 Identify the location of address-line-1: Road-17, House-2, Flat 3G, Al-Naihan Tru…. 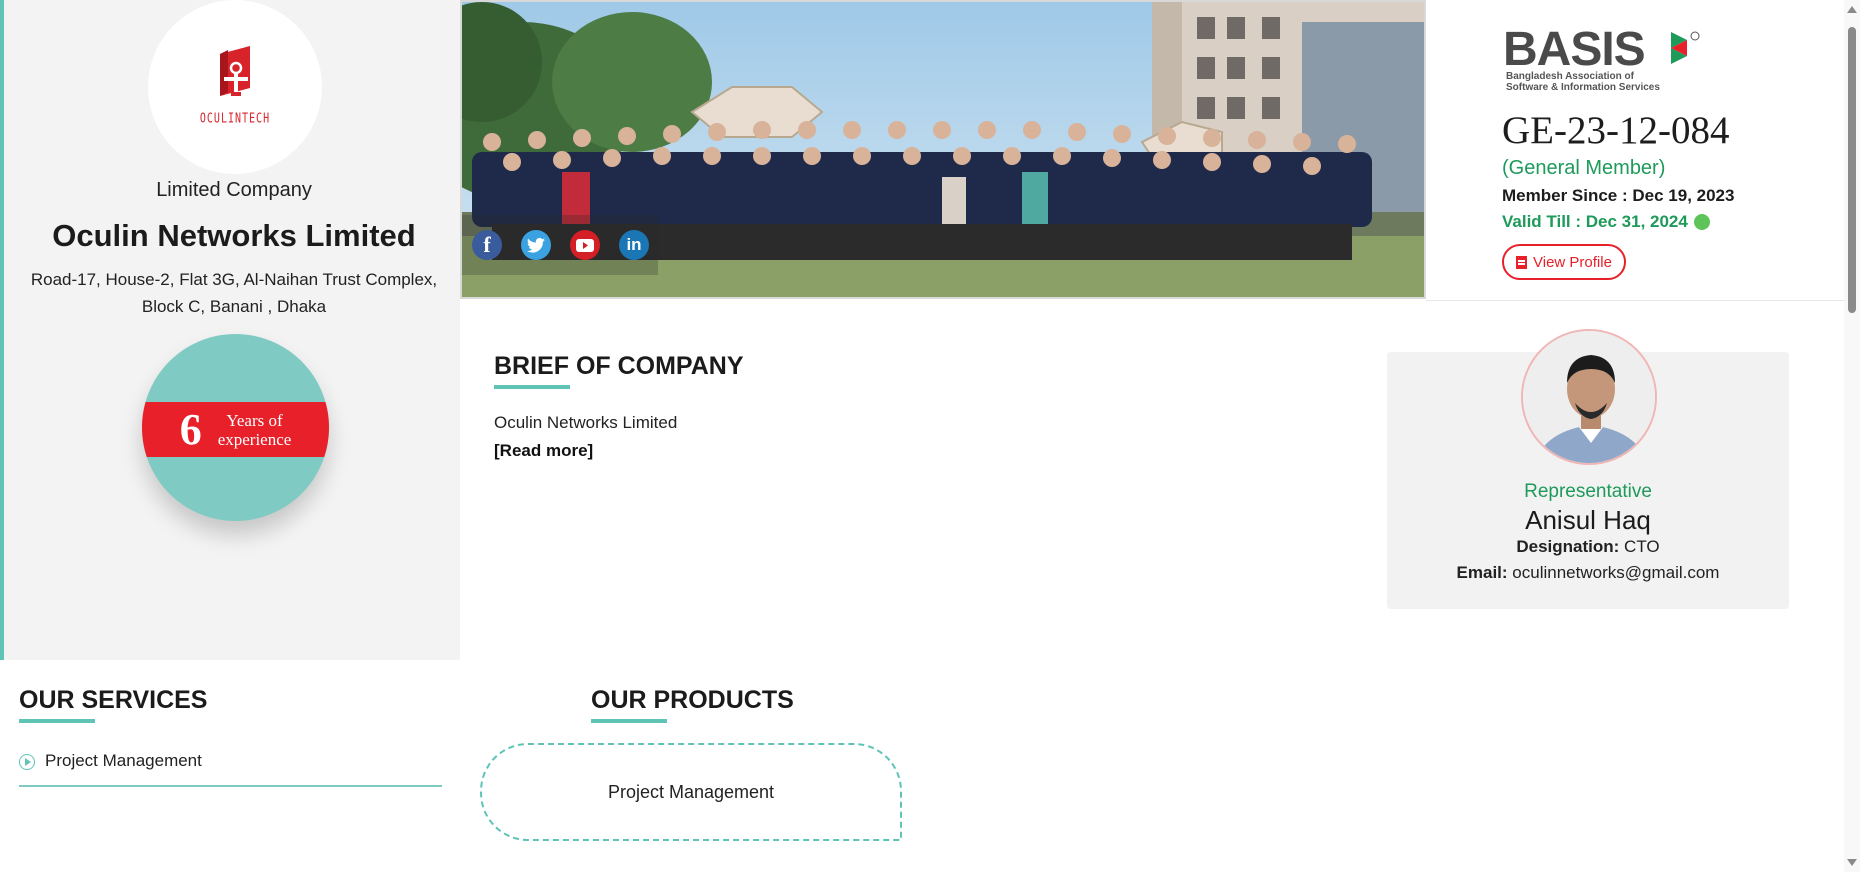
(234, 279).